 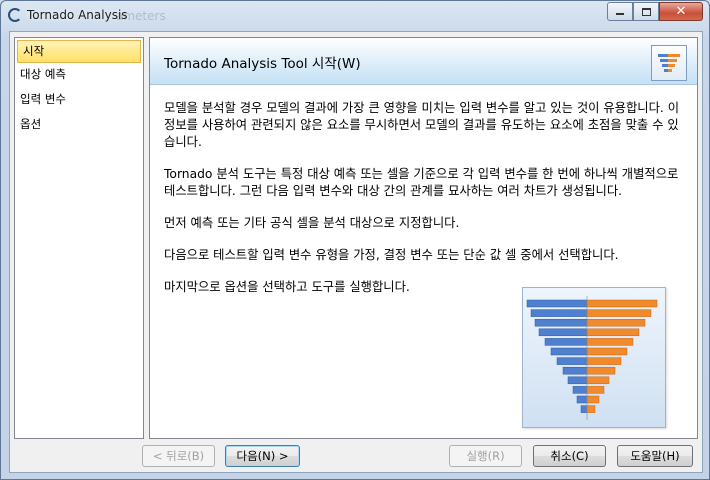 What do you see at coordinates (79, 51) in the screenshot?
I see `nav-item-start: 시작` at bounding box center [79, 51].